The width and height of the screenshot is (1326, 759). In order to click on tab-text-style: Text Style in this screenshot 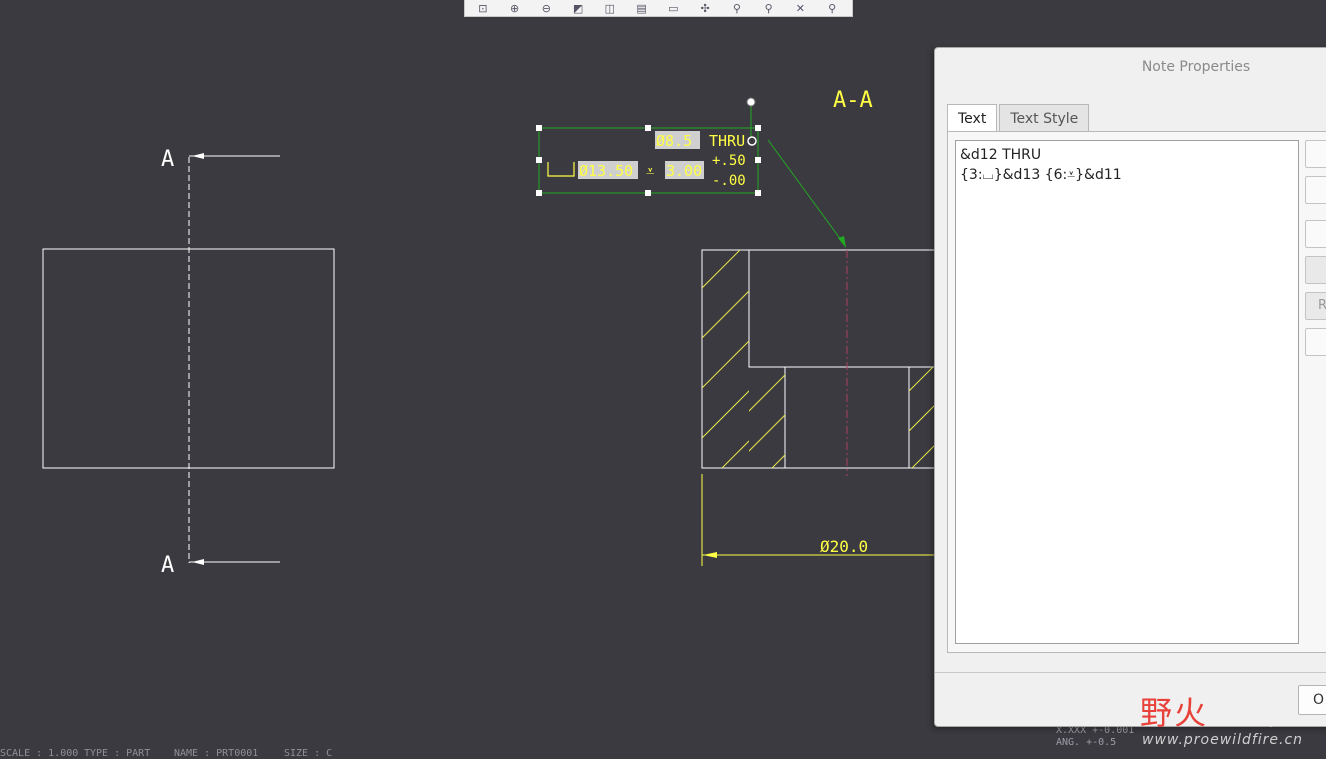, I will do `click(1044, 118)`.